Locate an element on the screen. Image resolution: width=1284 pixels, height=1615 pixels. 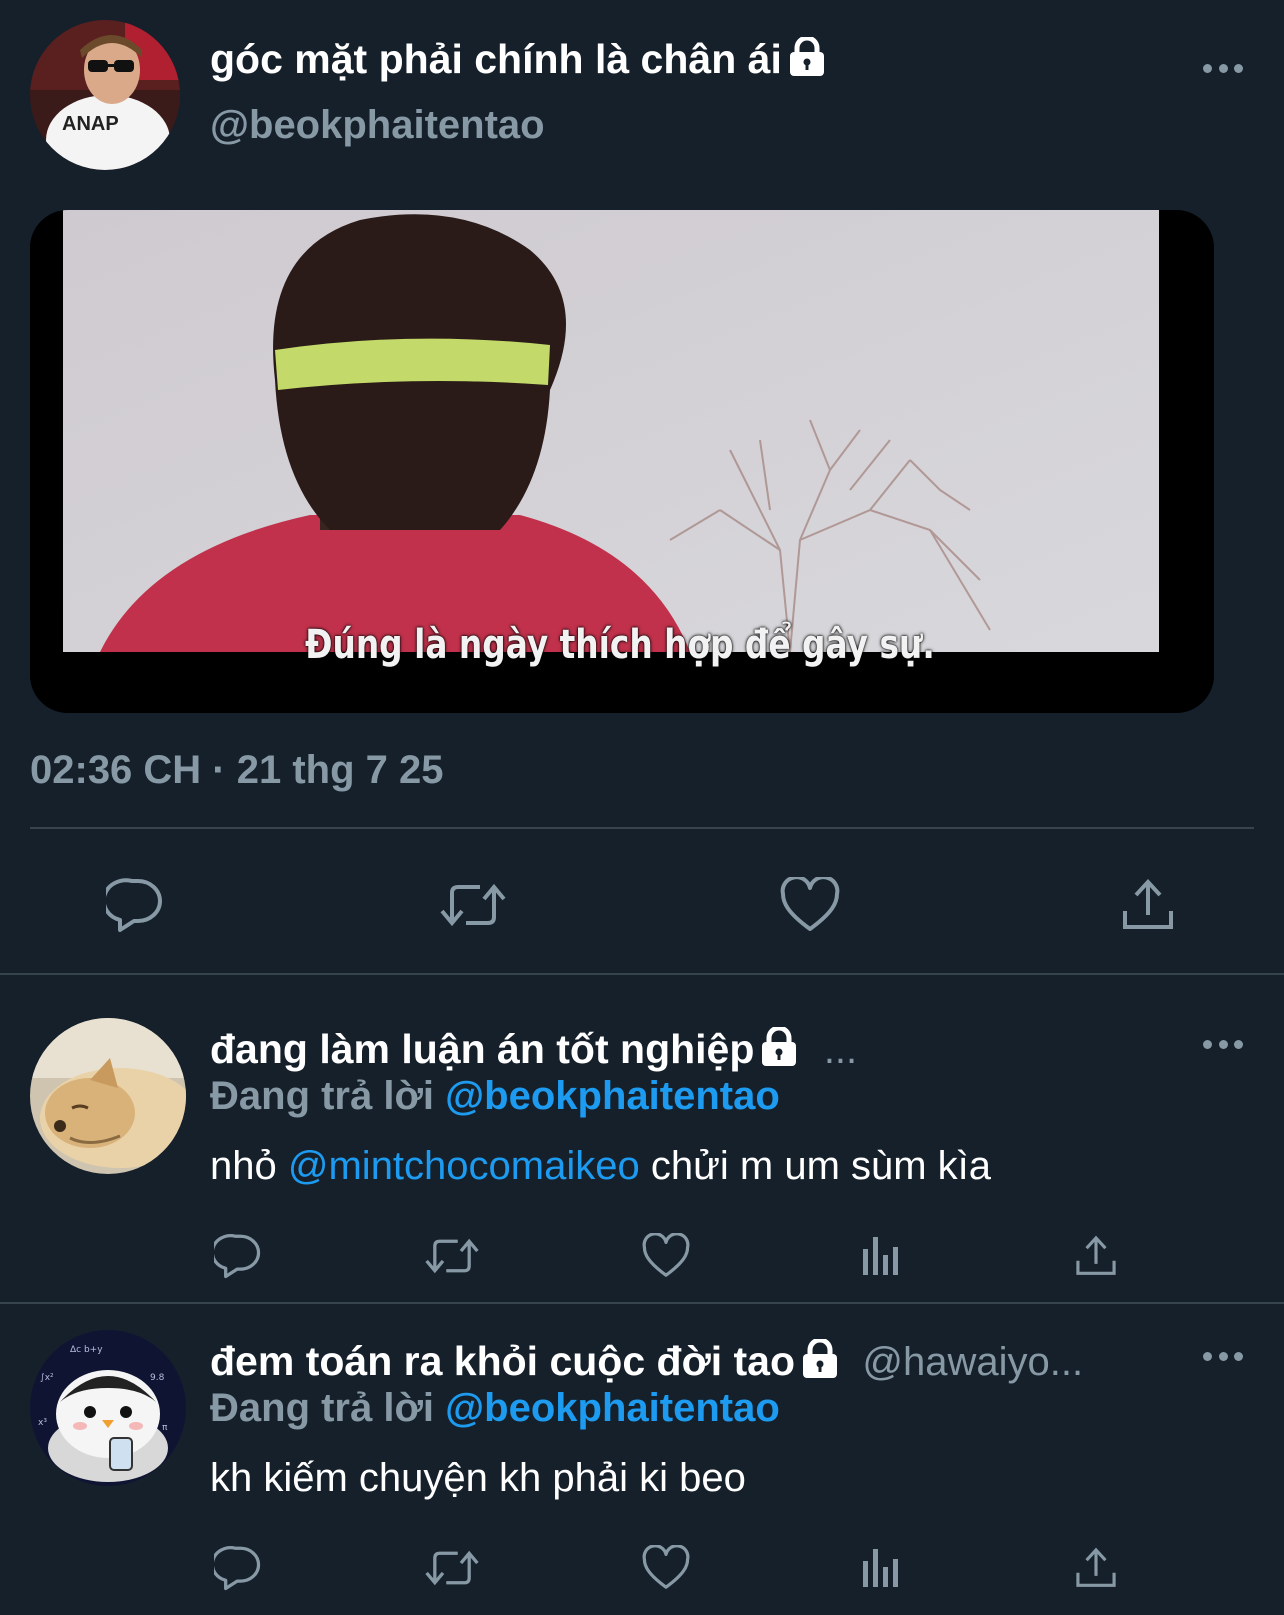
author-handle: @beokphaitentao is located at coordinates (377, 125).